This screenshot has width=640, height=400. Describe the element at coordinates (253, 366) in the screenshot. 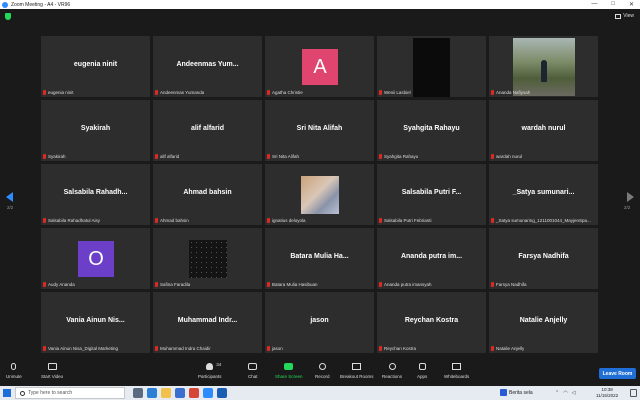

I see `chat-icon` at that location.